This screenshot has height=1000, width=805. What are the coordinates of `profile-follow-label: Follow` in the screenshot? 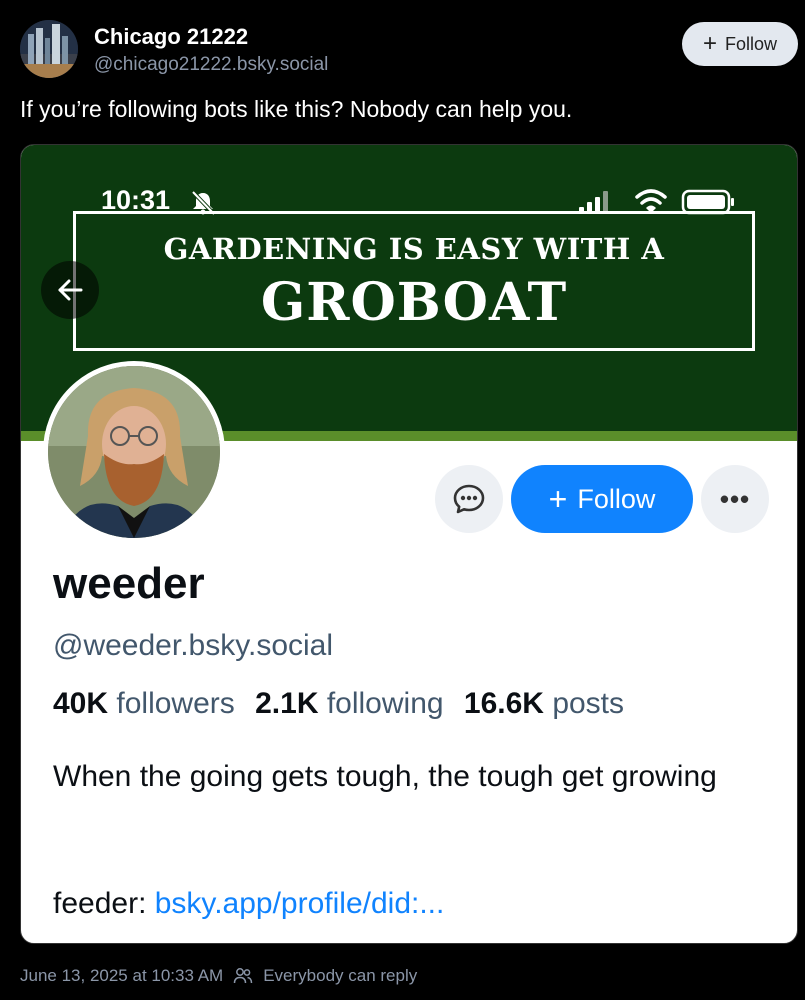 It's located at (616, 498).